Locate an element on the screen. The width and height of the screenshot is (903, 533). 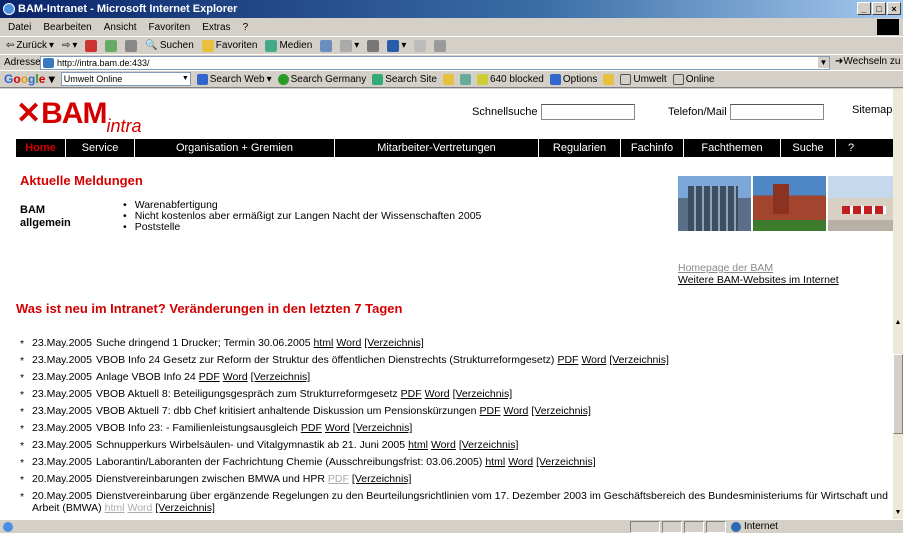
phone-label: Telefon/Mail is located at coordinates (697, 111).